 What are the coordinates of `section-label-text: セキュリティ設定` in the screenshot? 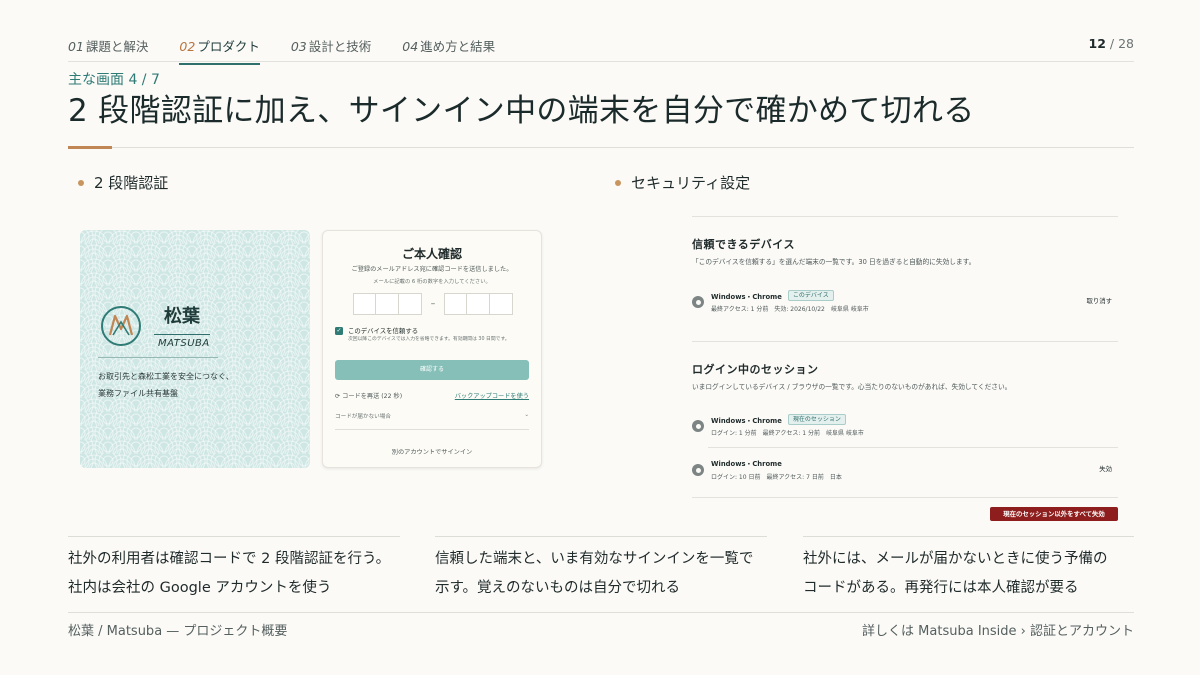 It's located at (691, 183).